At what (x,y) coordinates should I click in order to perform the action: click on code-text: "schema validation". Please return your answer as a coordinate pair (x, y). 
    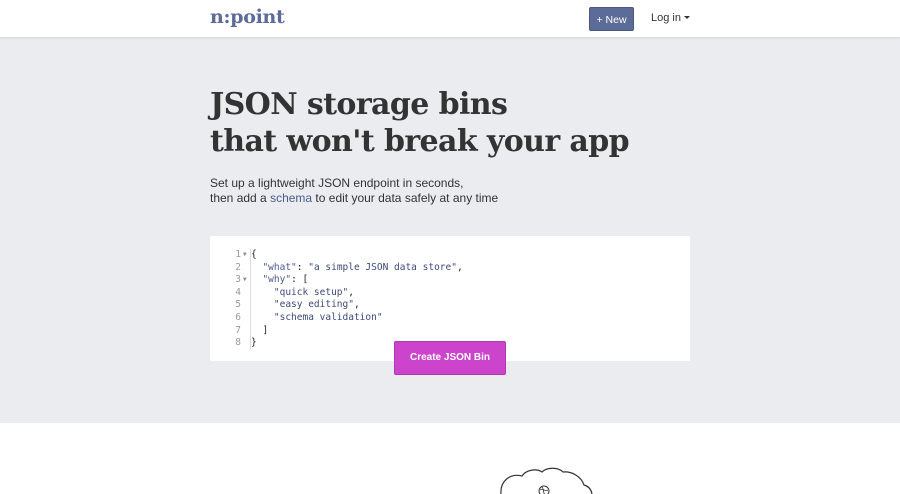
    Looking at the image, I should click on (328, 317).